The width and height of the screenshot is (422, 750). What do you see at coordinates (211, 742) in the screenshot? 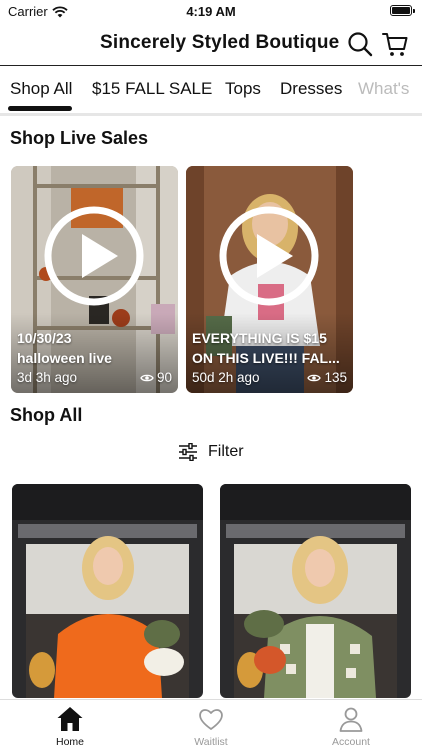
I see `nav-waitlist-label: Waitlist` at bounding box center [211, 742].